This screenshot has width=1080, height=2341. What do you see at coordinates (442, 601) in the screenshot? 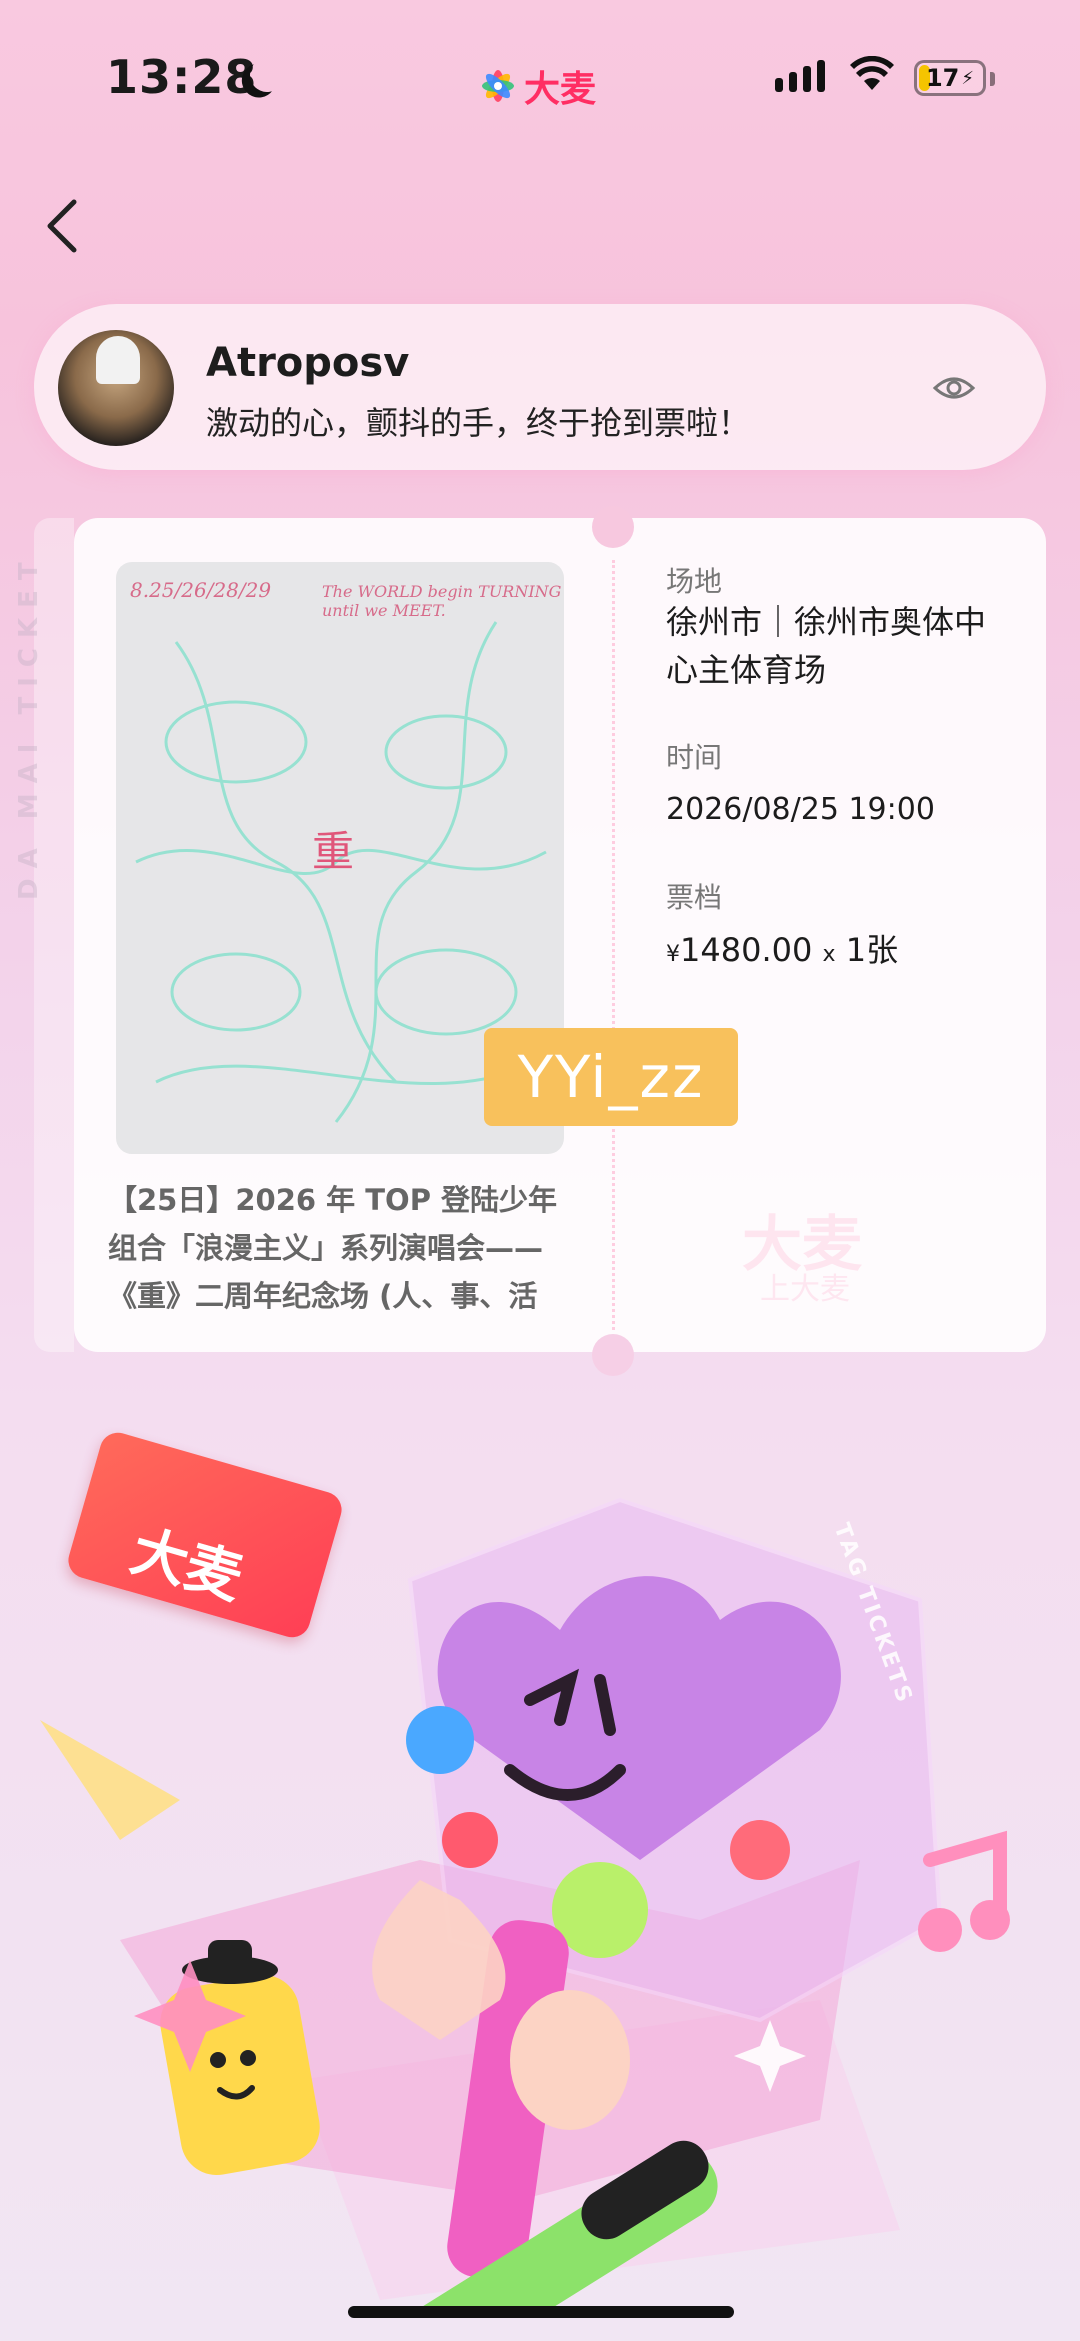
I see `poster-tagline: The WORLD begin TURNING until we MEET.` at bounding box center [442, 601].